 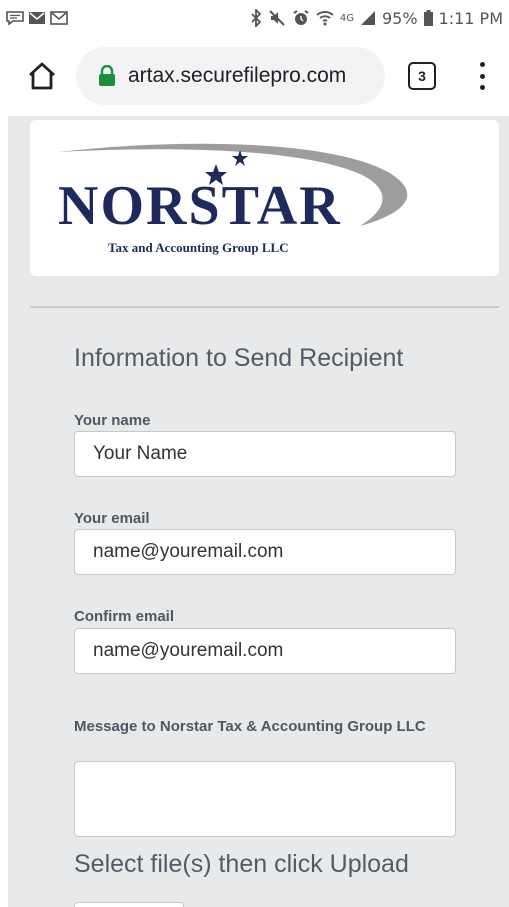 I want to click on notification-icons, so click(x=37, y=18).